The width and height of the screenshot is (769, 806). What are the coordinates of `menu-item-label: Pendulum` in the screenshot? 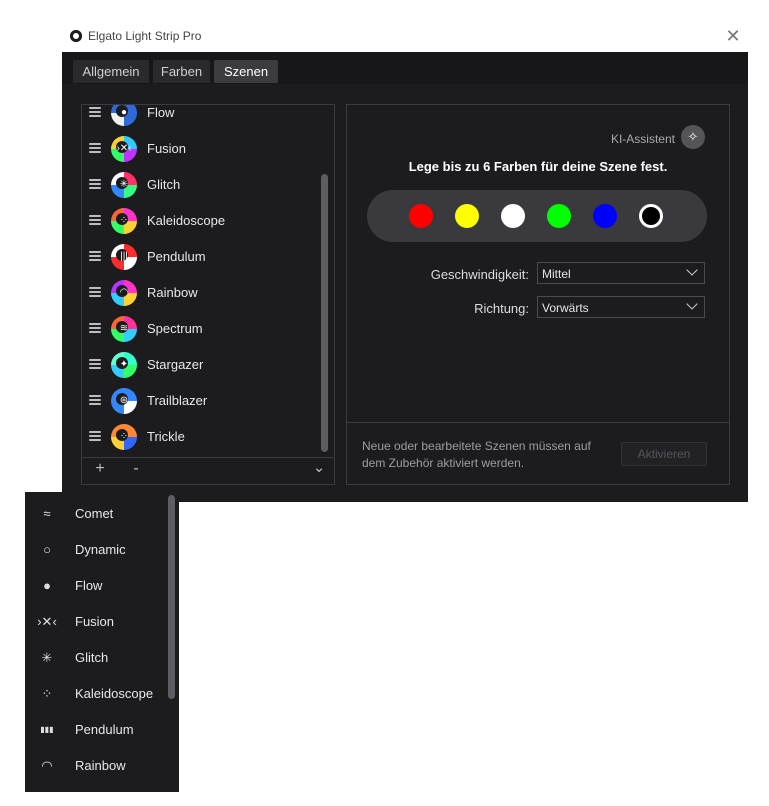 It's located at (104, 729).